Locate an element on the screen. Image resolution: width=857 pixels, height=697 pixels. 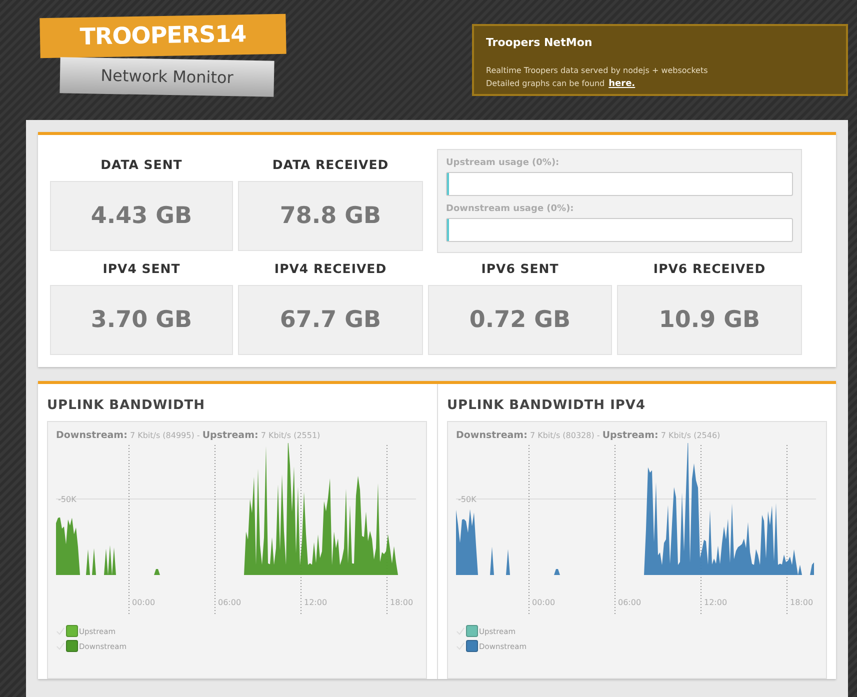
info-text: Detailed graphs can be found is located at coordinates (545, 83).